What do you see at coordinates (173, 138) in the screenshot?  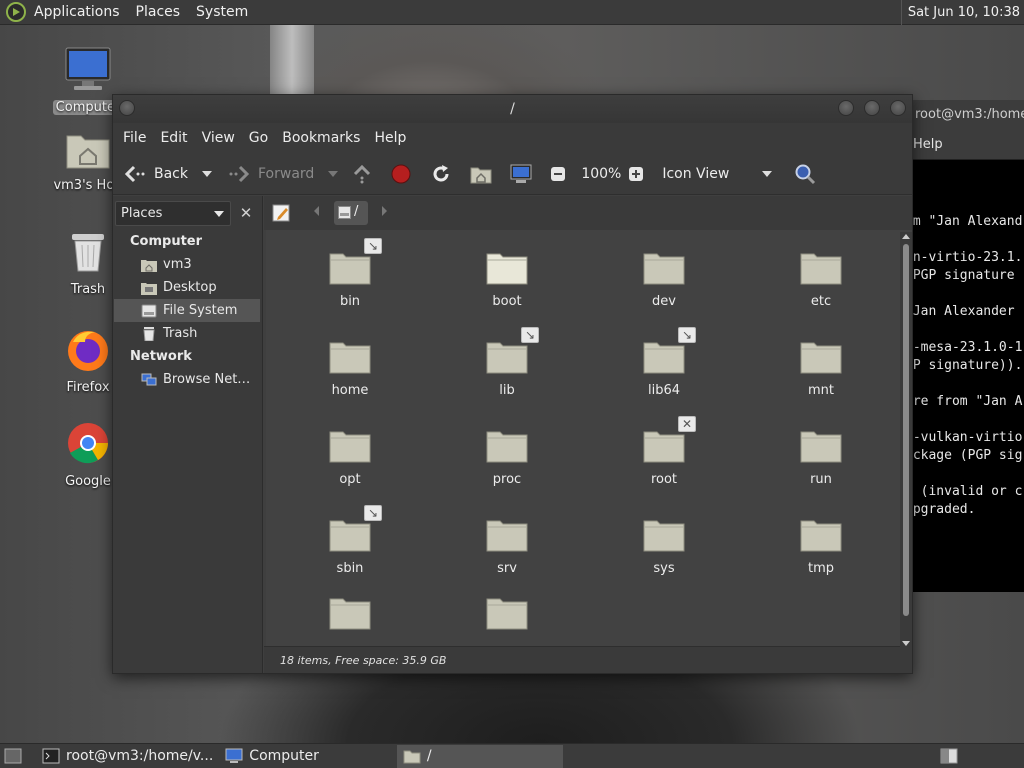 I see `menu-edit: Edit` at bounding box center [173, 138].